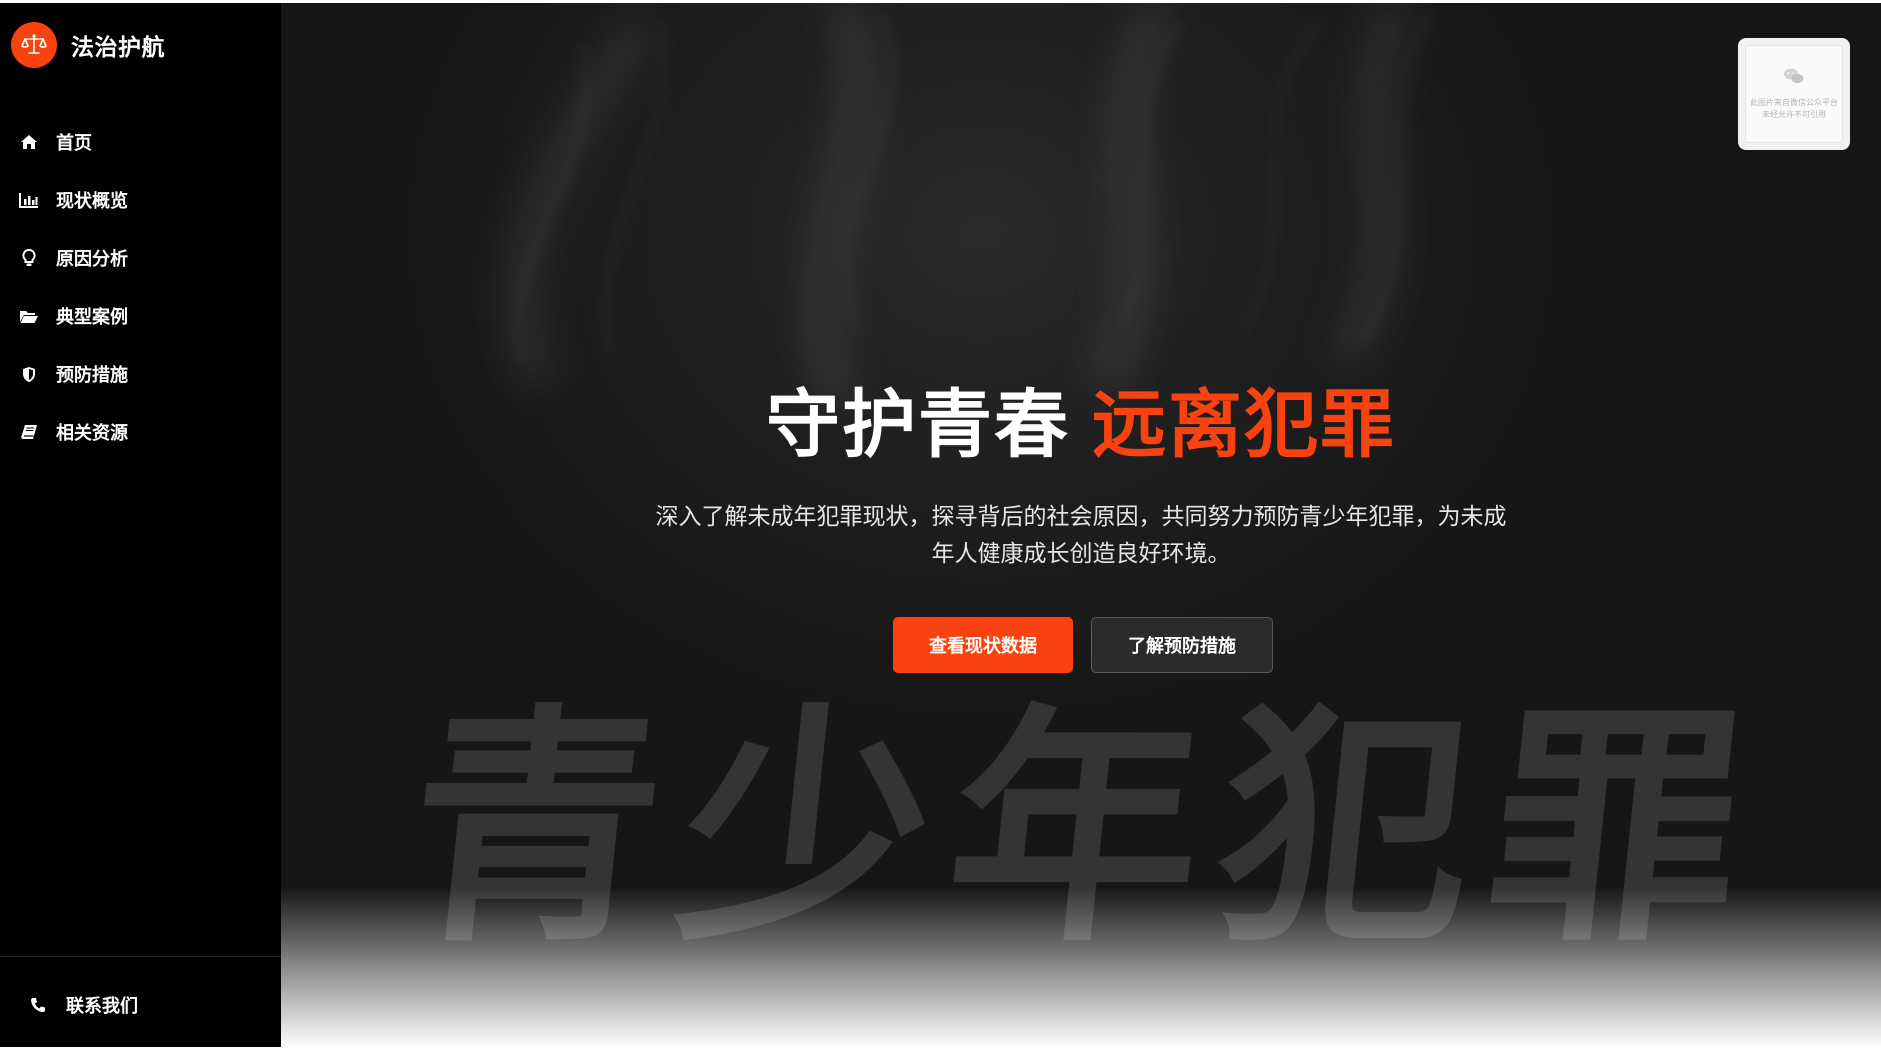 The image size is (1881, 1050). What do you see at coordinates (983, 645) in the screenshot?
I see `view-data-button: 查看现状数据` at bounding box center [983, 645].